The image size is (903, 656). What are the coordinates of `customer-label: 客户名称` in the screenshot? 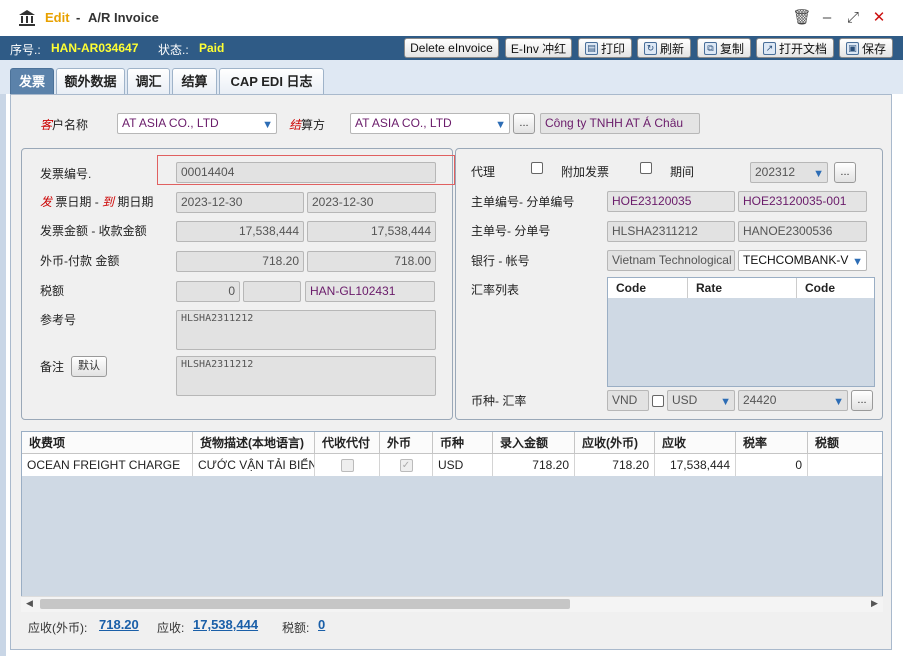 It's located at (64, 124).